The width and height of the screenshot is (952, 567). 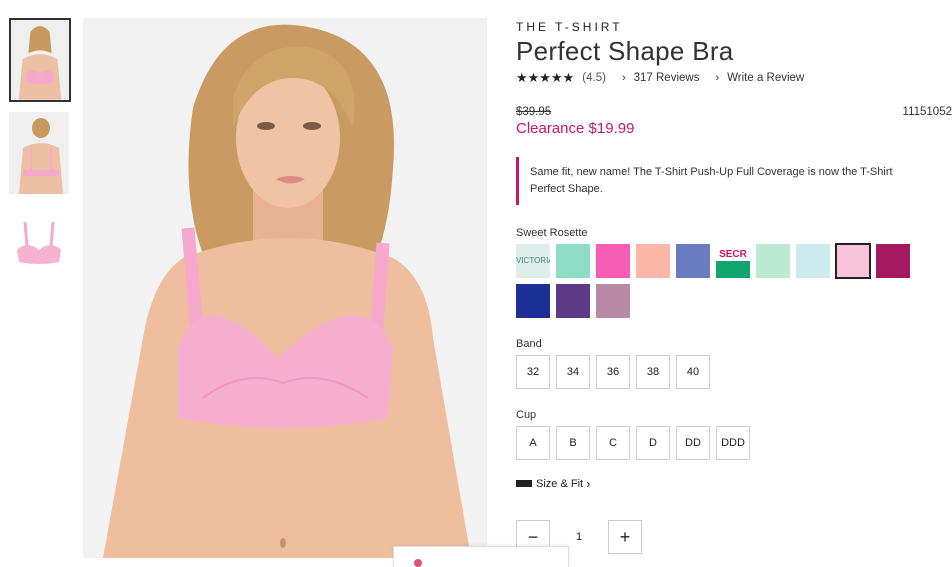 What do you see at coordinates (579, 537) in the screenshot?
I see `quantity-value: 1` at bounding box center [579, 537].